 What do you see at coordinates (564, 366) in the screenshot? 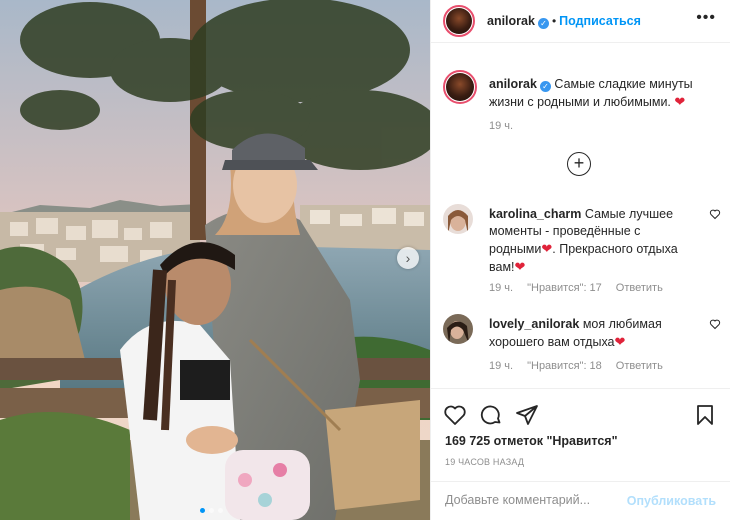
I see `comment-likes: "Нравится": 18` at bounding box center [564, 366].